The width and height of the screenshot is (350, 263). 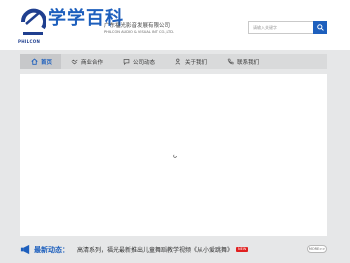 I want to click on search-icon, so click(x=320, y=27).